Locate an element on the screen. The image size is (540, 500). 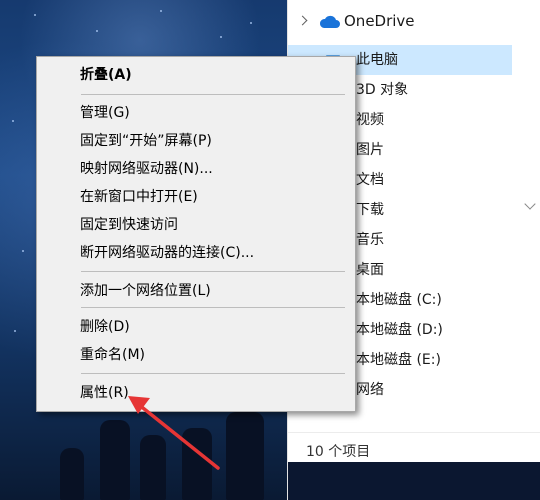
menu-item-manage: 管理(G) is located at coordinates (195, 113).